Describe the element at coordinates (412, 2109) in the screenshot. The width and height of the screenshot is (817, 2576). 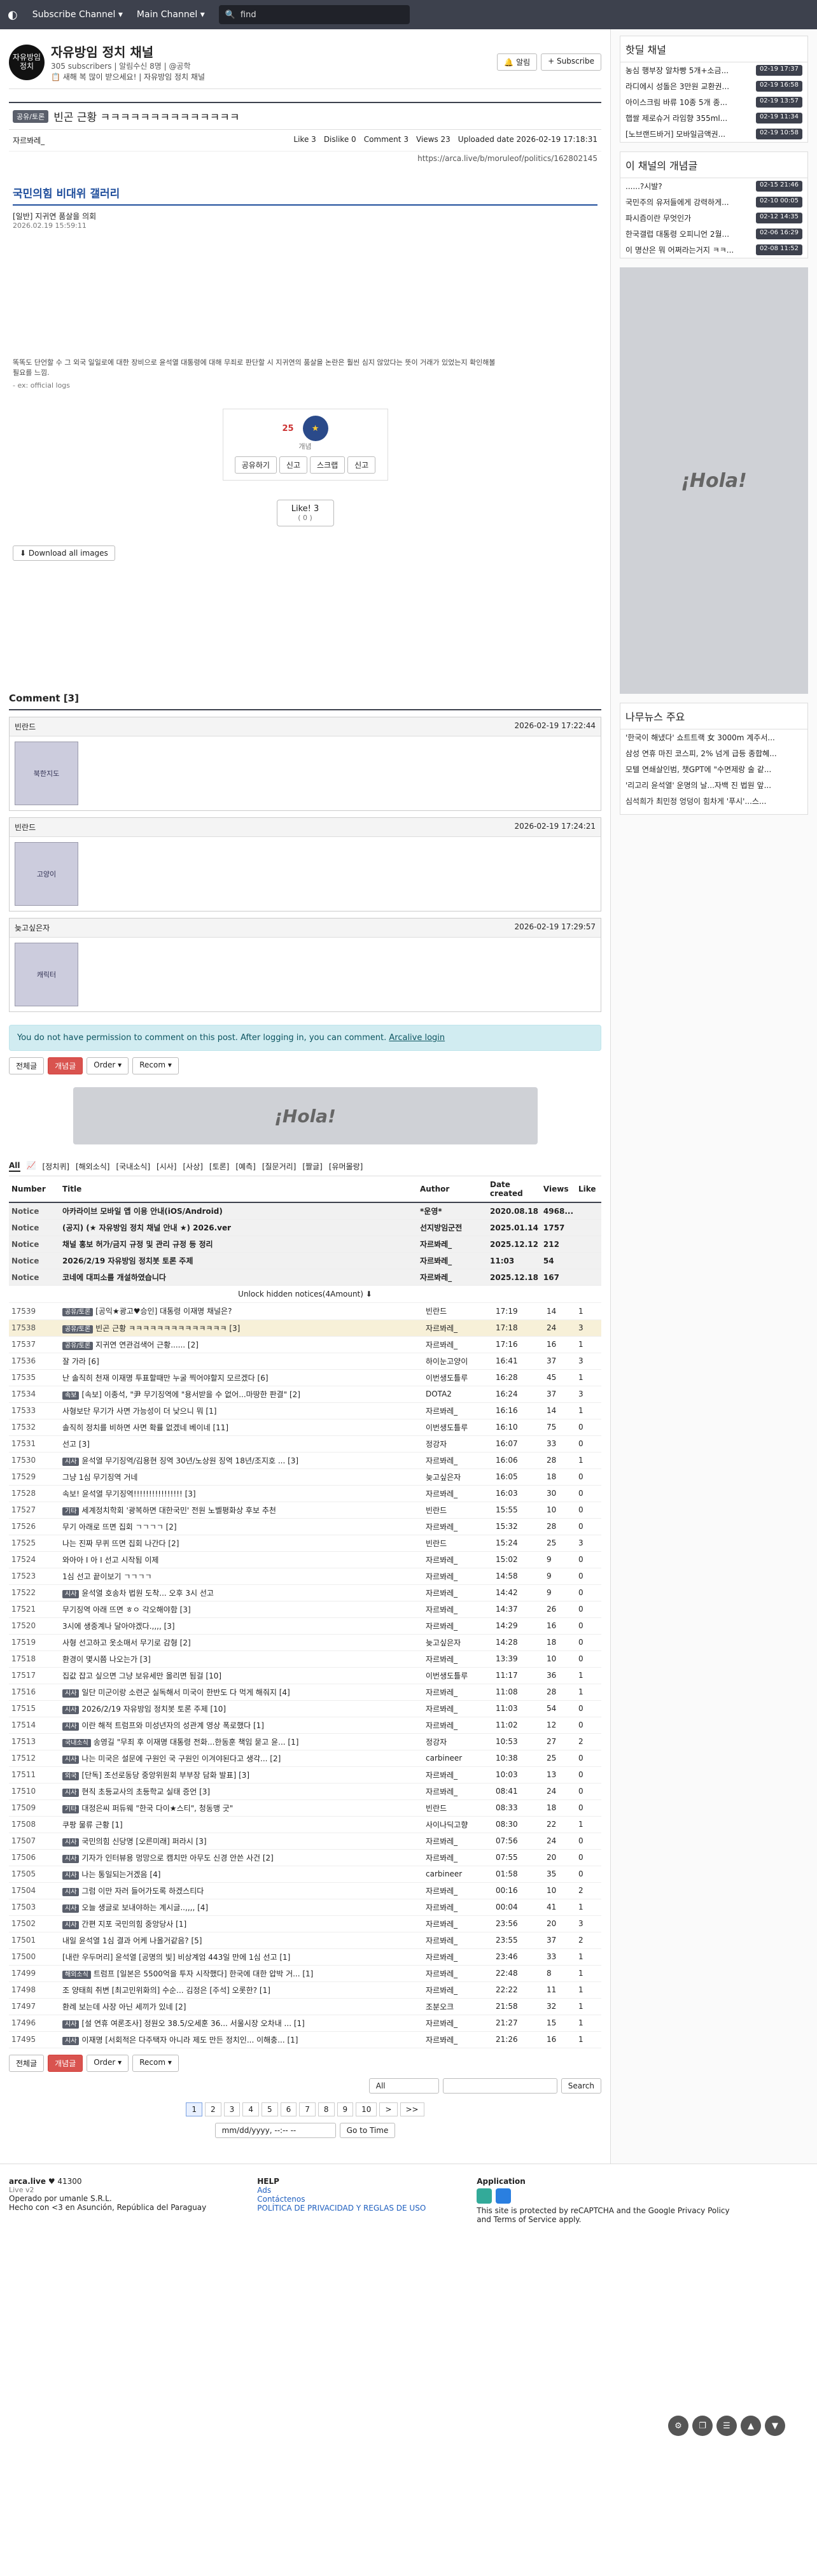
I see `page-button: >>` at that location.